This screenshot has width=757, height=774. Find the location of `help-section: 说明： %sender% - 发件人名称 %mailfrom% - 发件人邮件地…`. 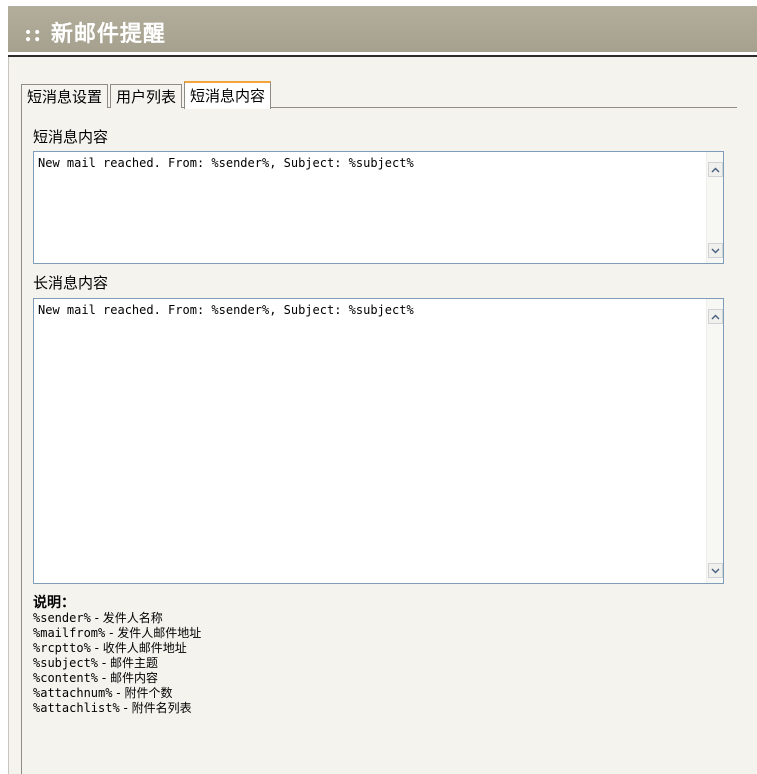

help-section: 说明： %sender% - 发件人名称 %mailfrom% - 发件人邮件地… is located at coordinates (117, 656).